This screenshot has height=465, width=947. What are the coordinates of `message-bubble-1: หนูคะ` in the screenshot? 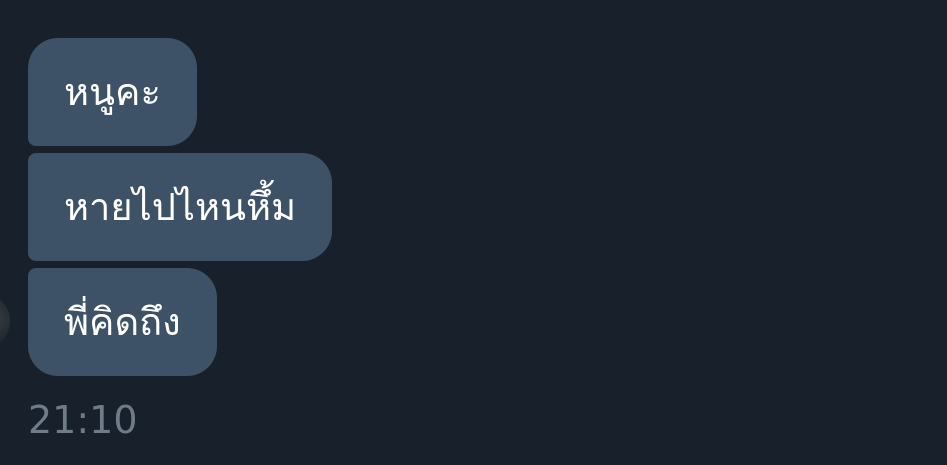 It's located at (112, 92).